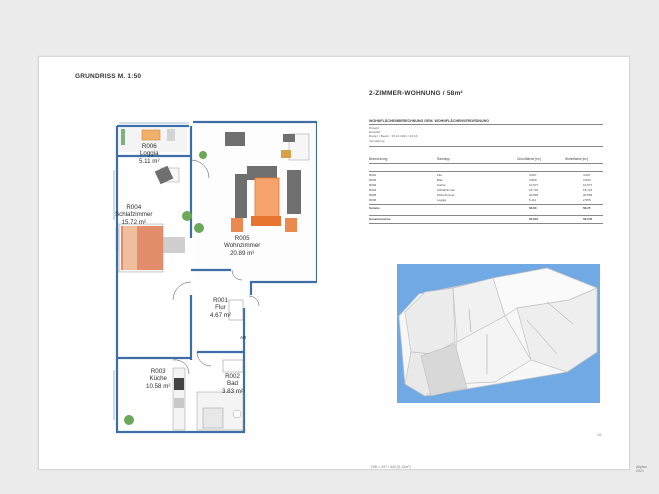 The height and width of the screenshot is (494, 659). I want to click on loggia-table, so click(151, 135).